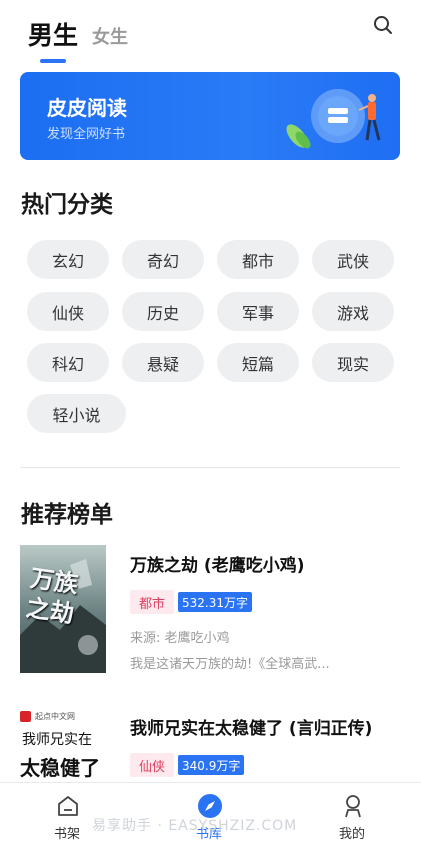 Image resolution: width=421 pixels, height=847 pixels. What do you see at coordinates (217, 563) in the screenshot?
I see `book-title: 万族之劫 (老鹰吃小鸡)` at bounding box center [217, 563].